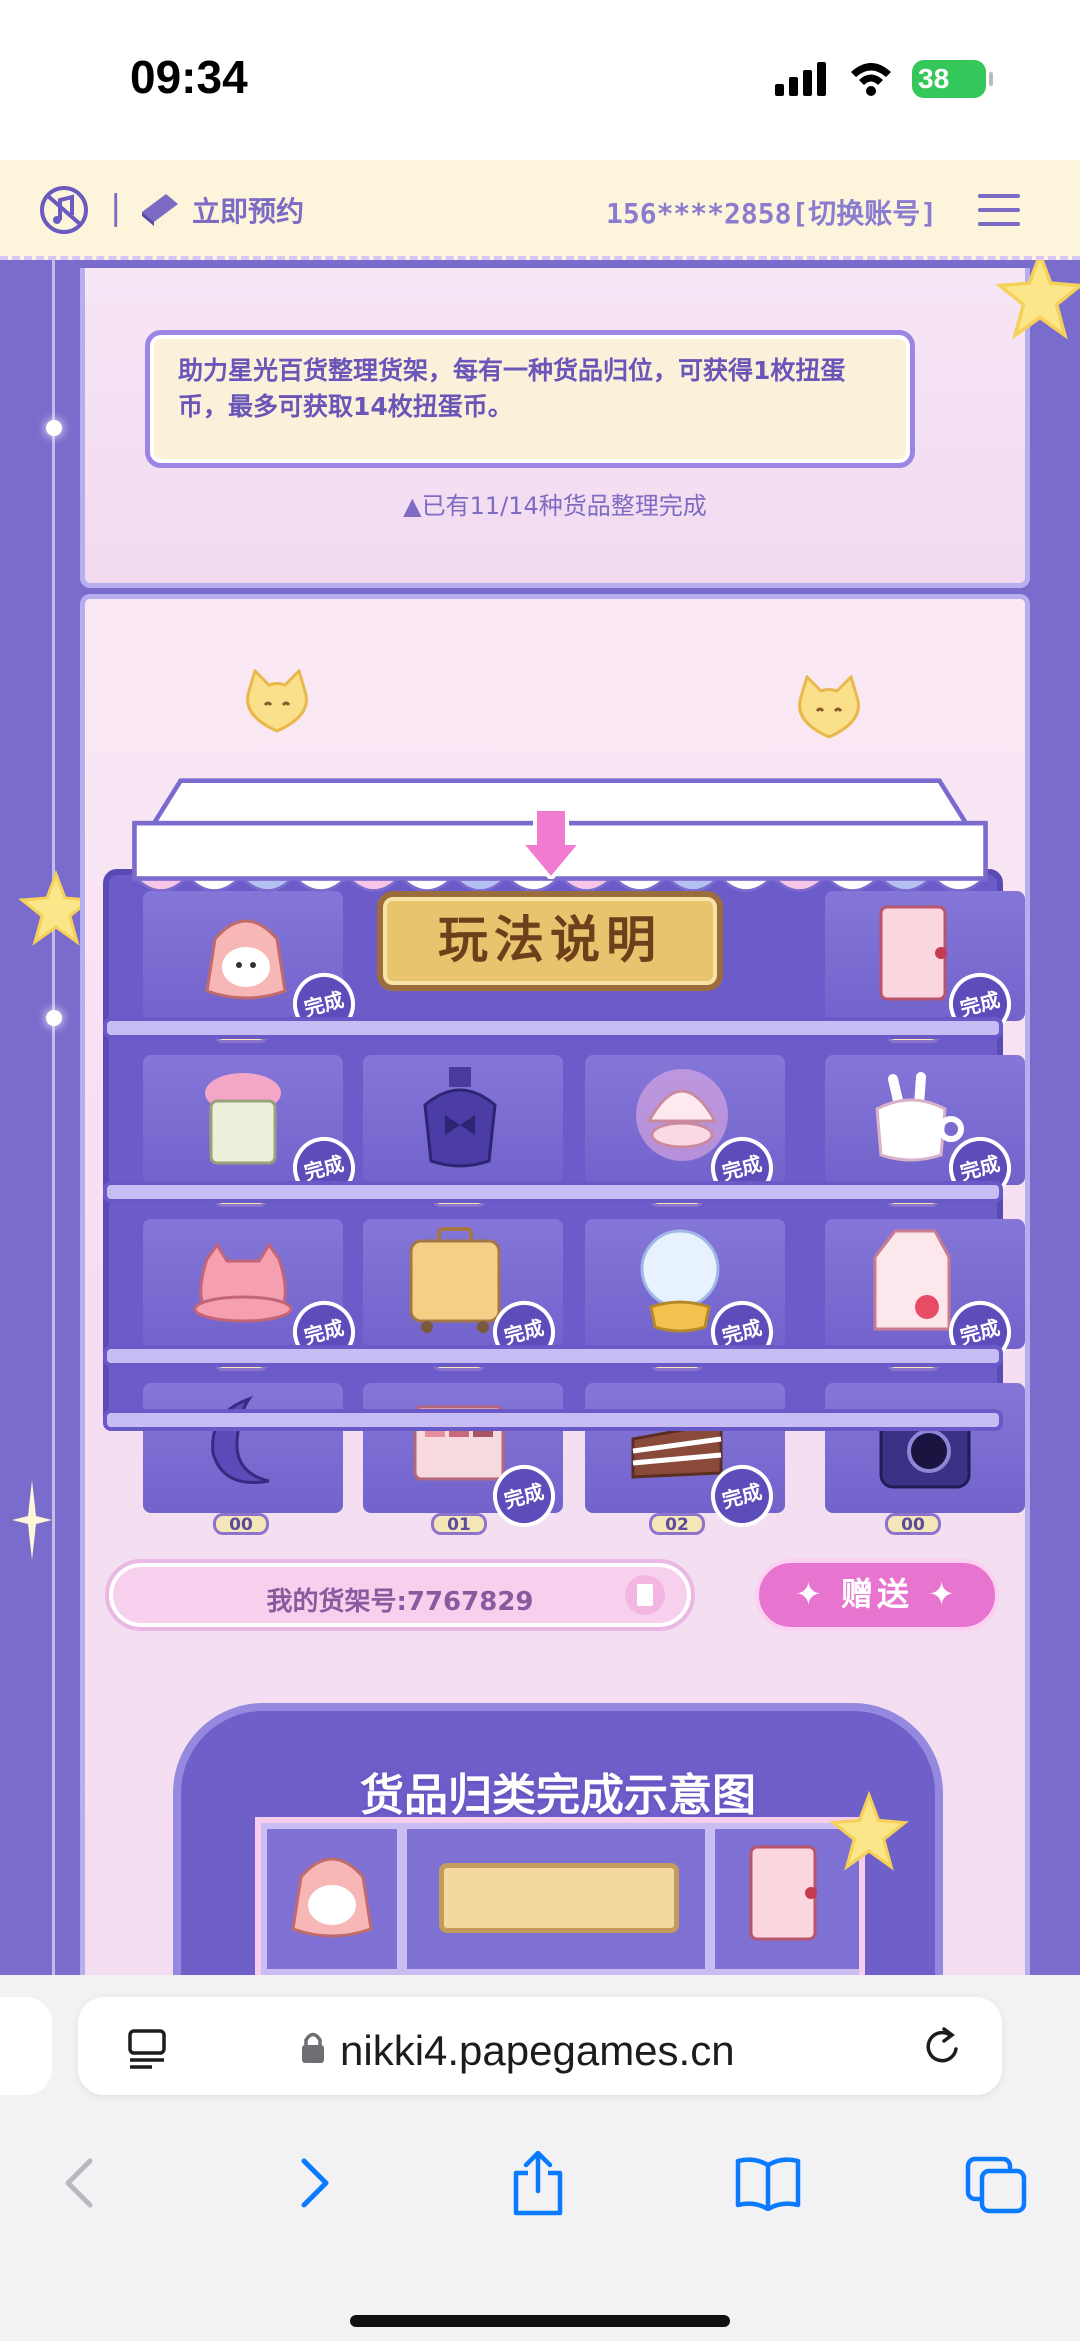 The image size is (1080, 2341). Describe the element at coordinates (952, 79) in the screenshot. I see `battery-indicator: 38` at that location.